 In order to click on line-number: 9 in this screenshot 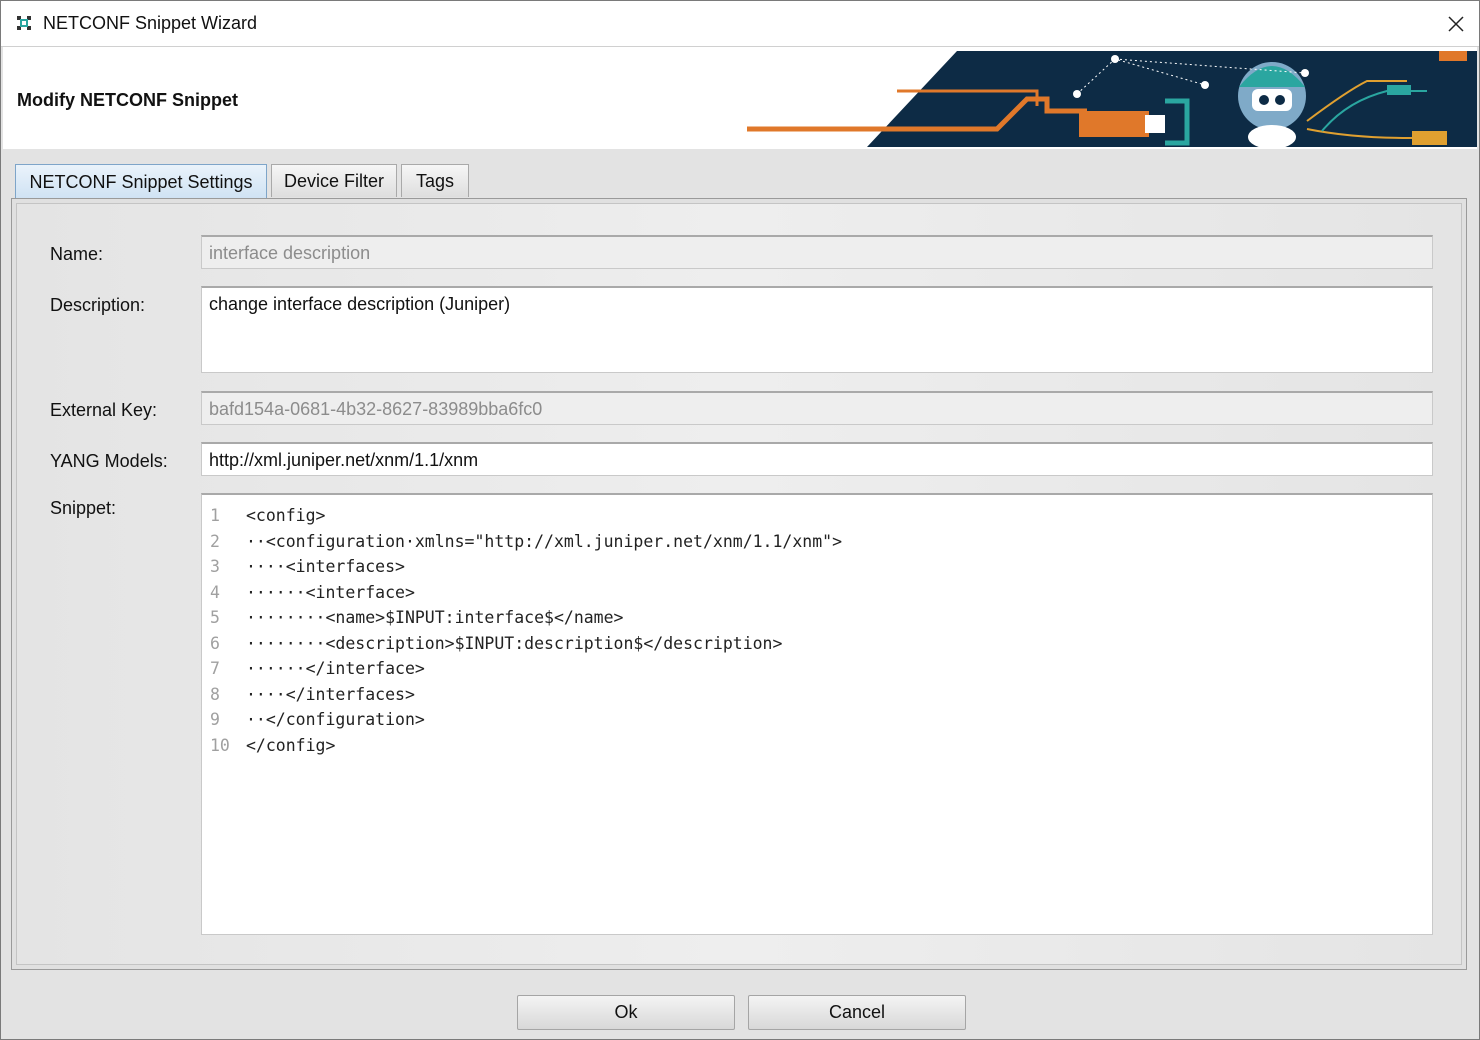, I will do `click(215, 719)`.